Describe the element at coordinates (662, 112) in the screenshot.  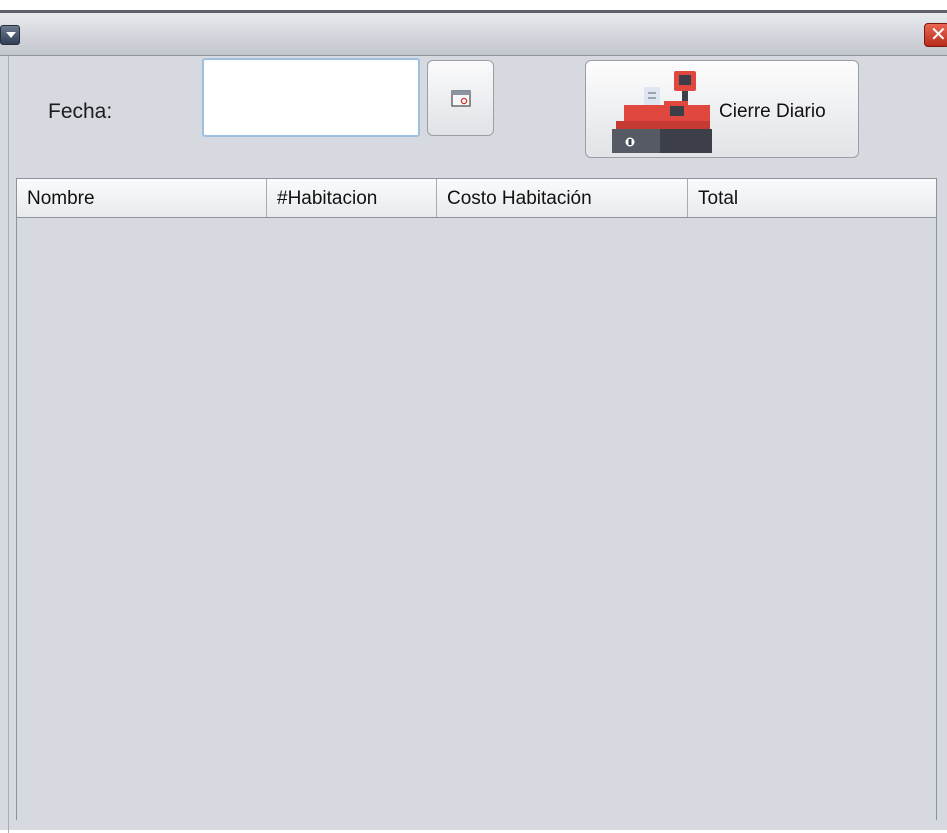
I see `cash-register-icon` at that location.